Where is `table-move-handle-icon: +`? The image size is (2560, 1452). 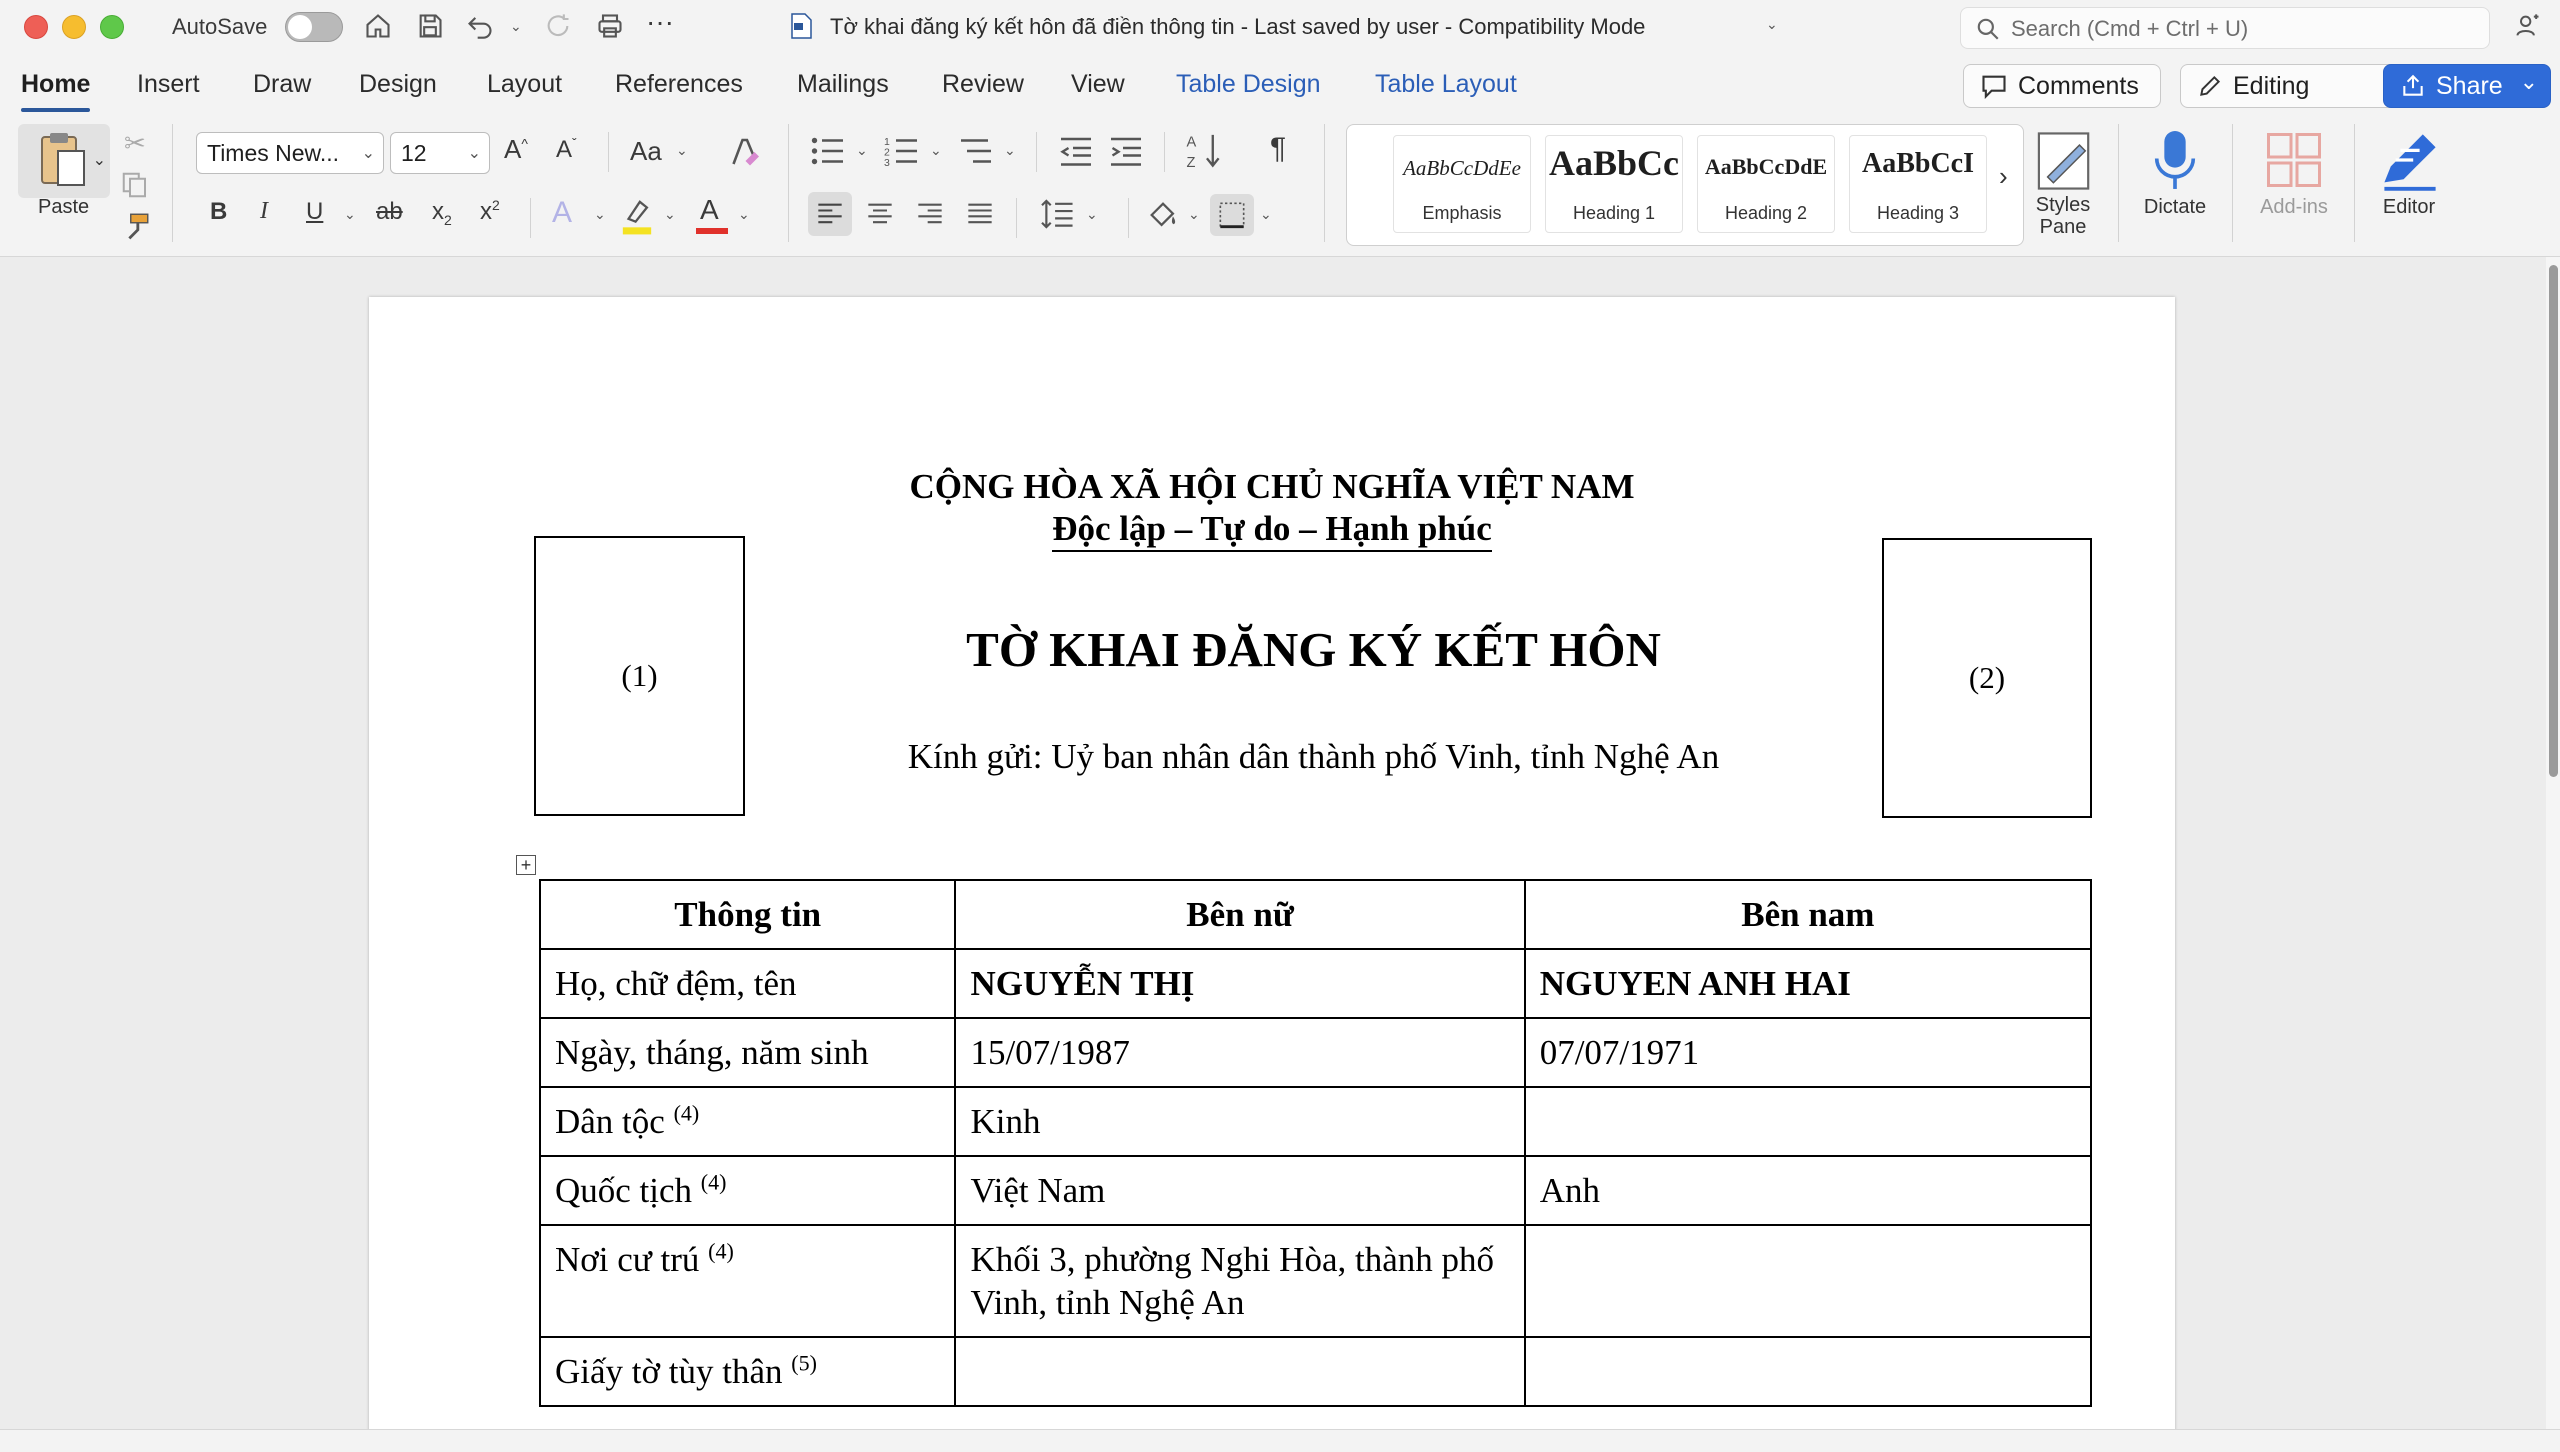
table-move-handle-icon: + is located at coordinates (526, 865).